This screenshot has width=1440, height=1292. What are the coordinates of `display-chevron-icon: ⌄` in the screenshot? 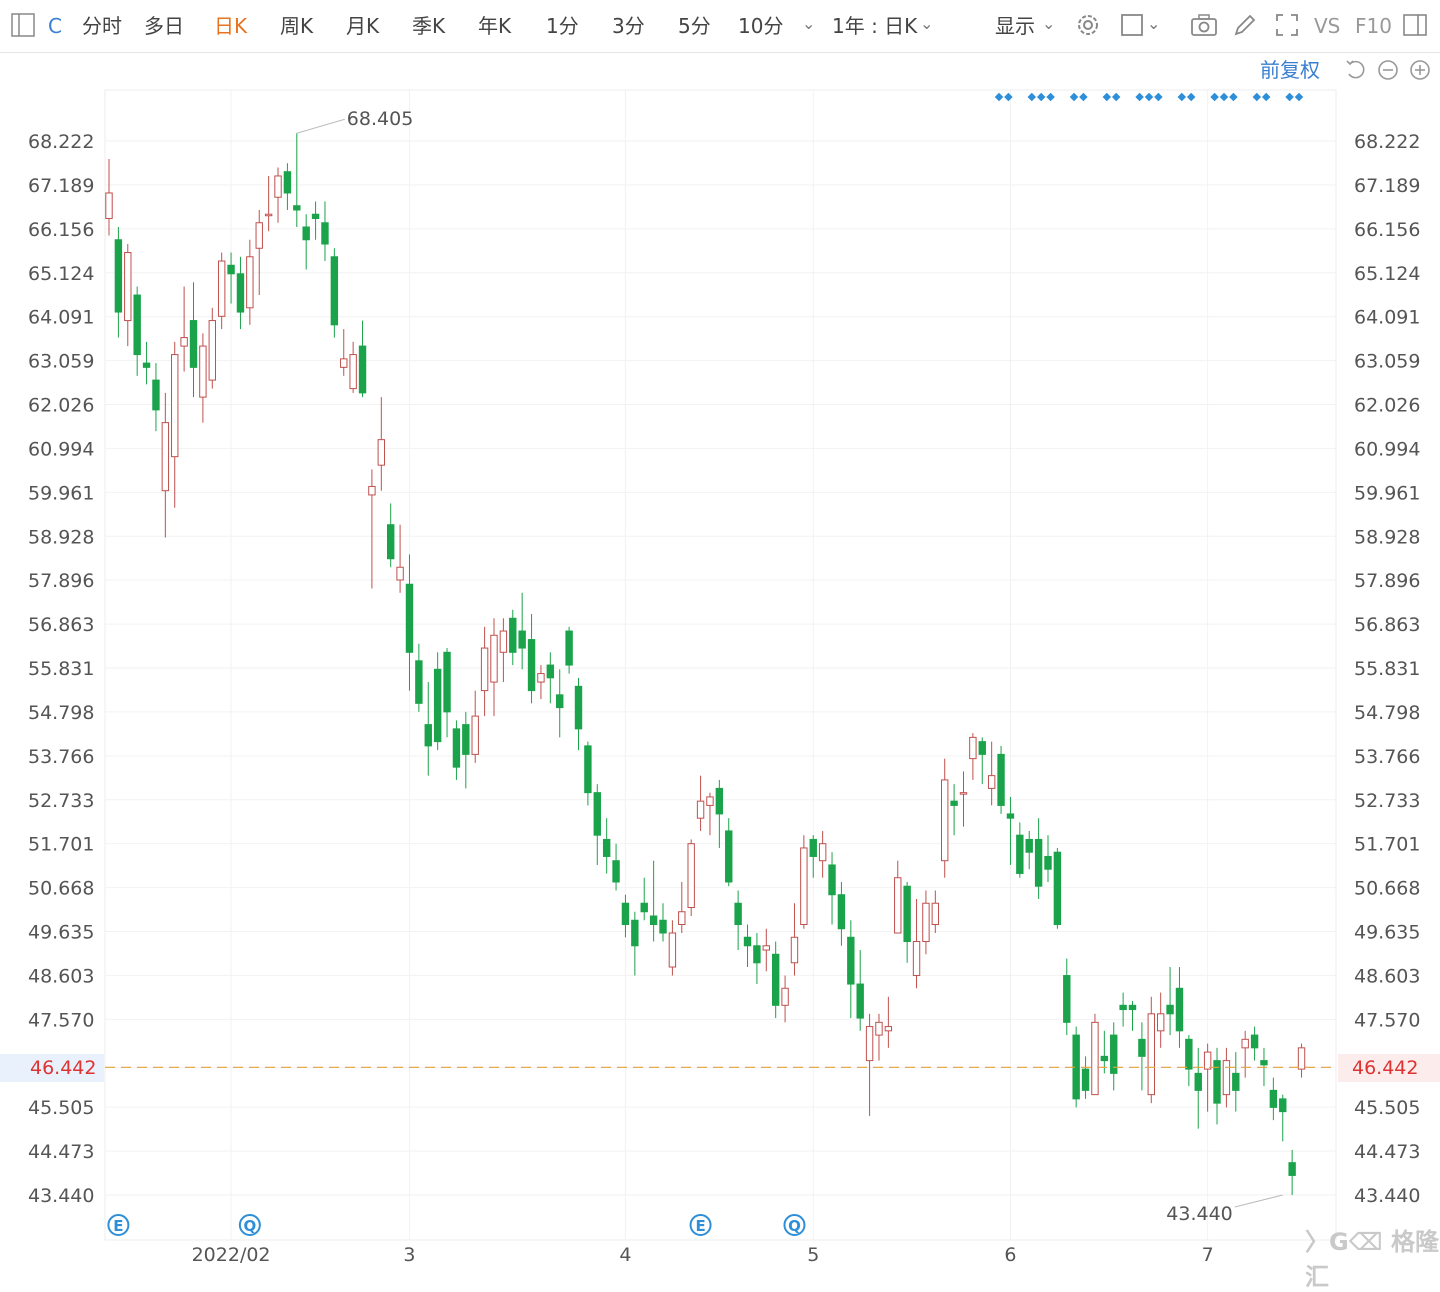 It's located at (1048, 23).